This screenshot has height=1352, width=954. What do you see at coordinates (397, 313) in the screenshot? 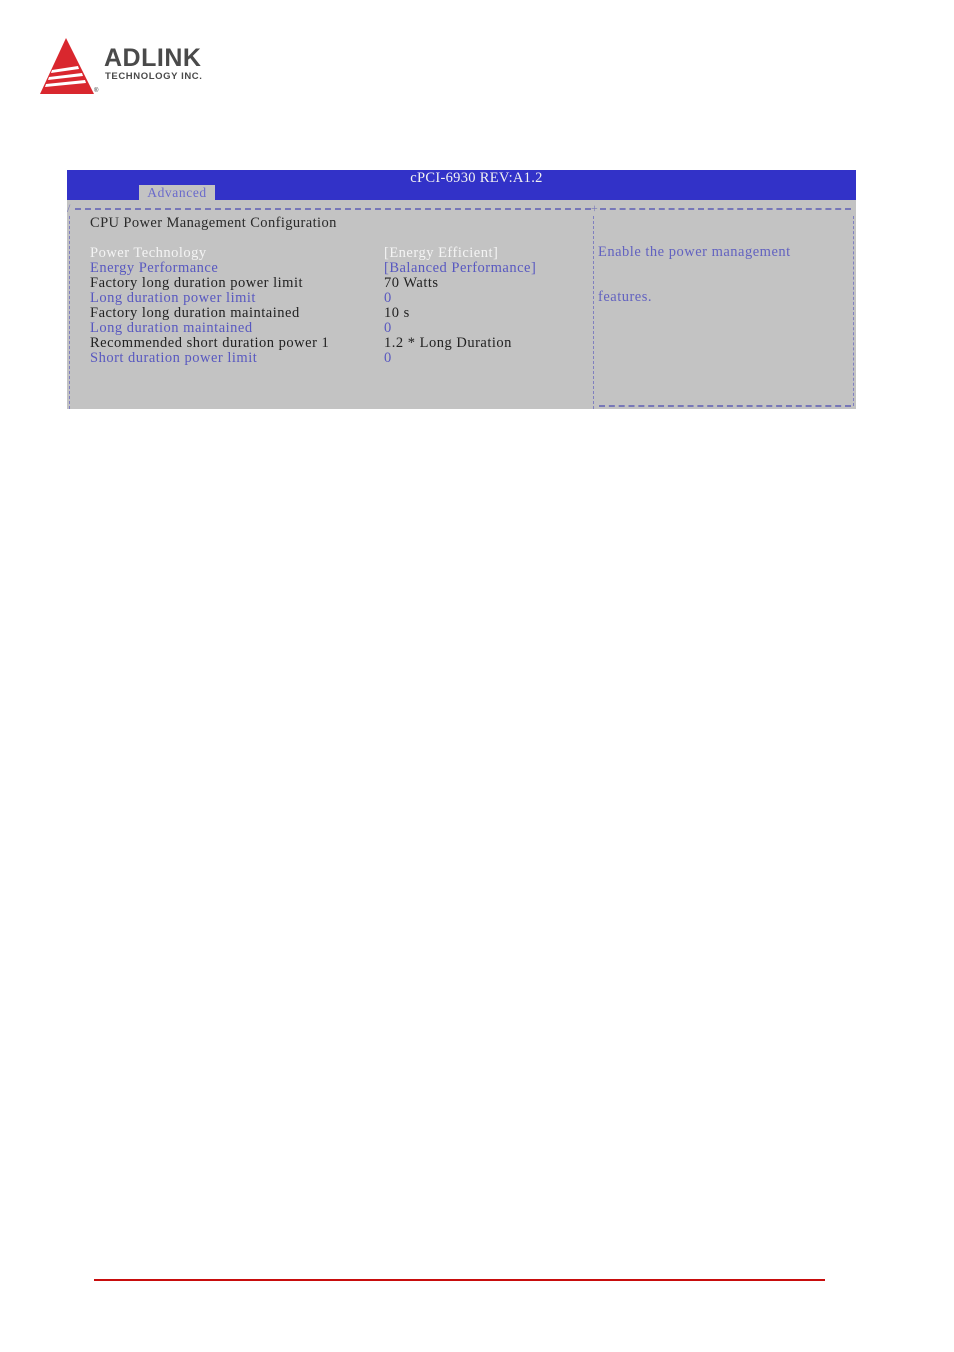
I see `setting-value: 10 s` at bounding box center [397, 313].